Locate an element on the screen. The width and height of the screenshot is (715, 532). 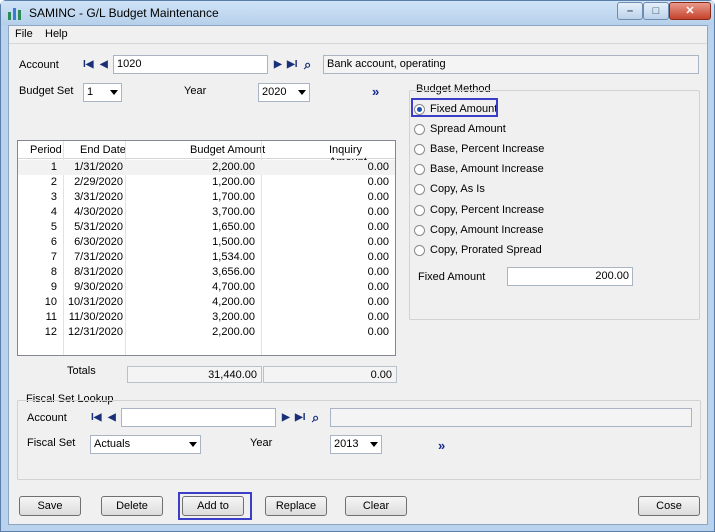
radio-label: Copy, As Is is located at coordinates (457, 189).